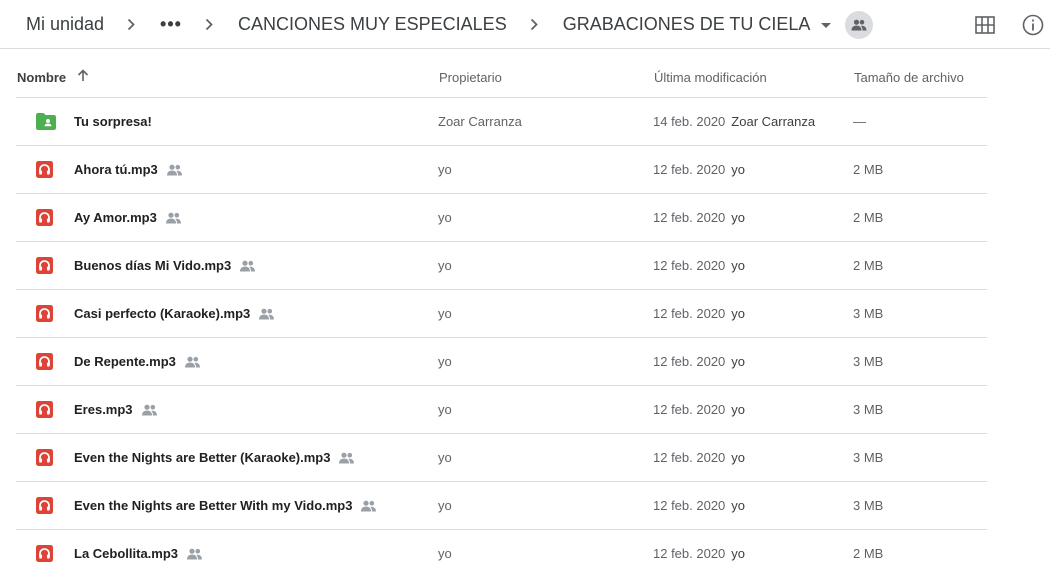 The image size is (1050, 564). I want to click on shared-folder-icon, so click(46, 121).